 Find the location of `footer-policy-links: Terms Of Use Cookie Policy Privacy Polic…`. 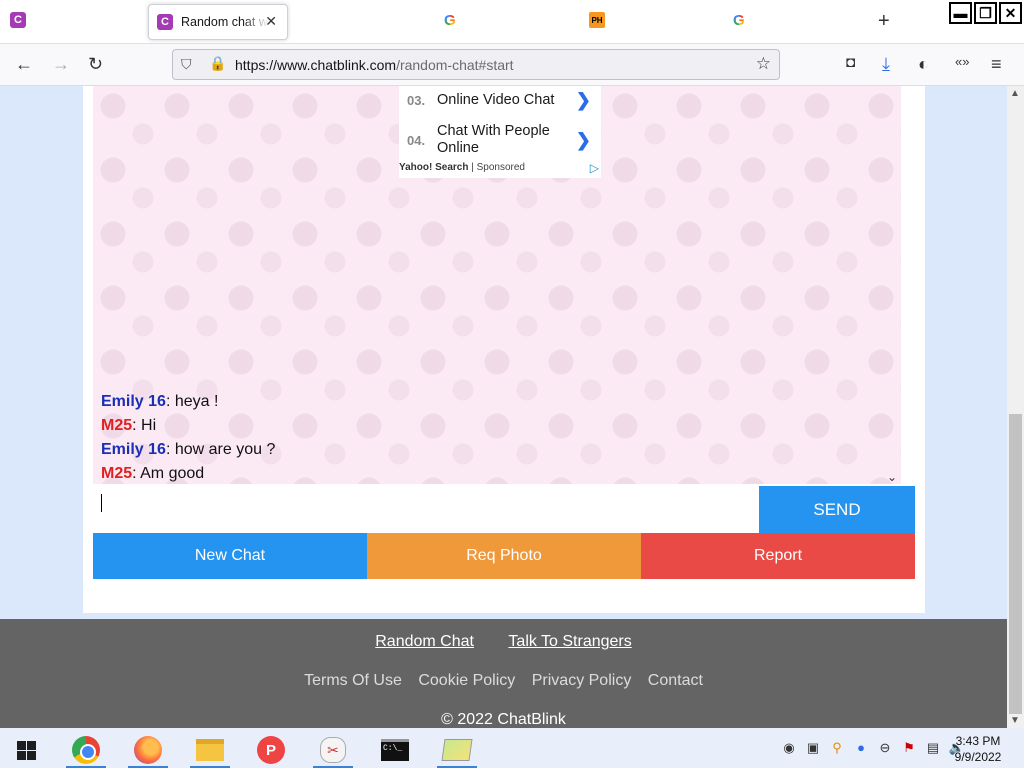

footer-policy-links: Terms Of Use Cookie Policy Privacy Polic… is located at coordinates (503, 681).